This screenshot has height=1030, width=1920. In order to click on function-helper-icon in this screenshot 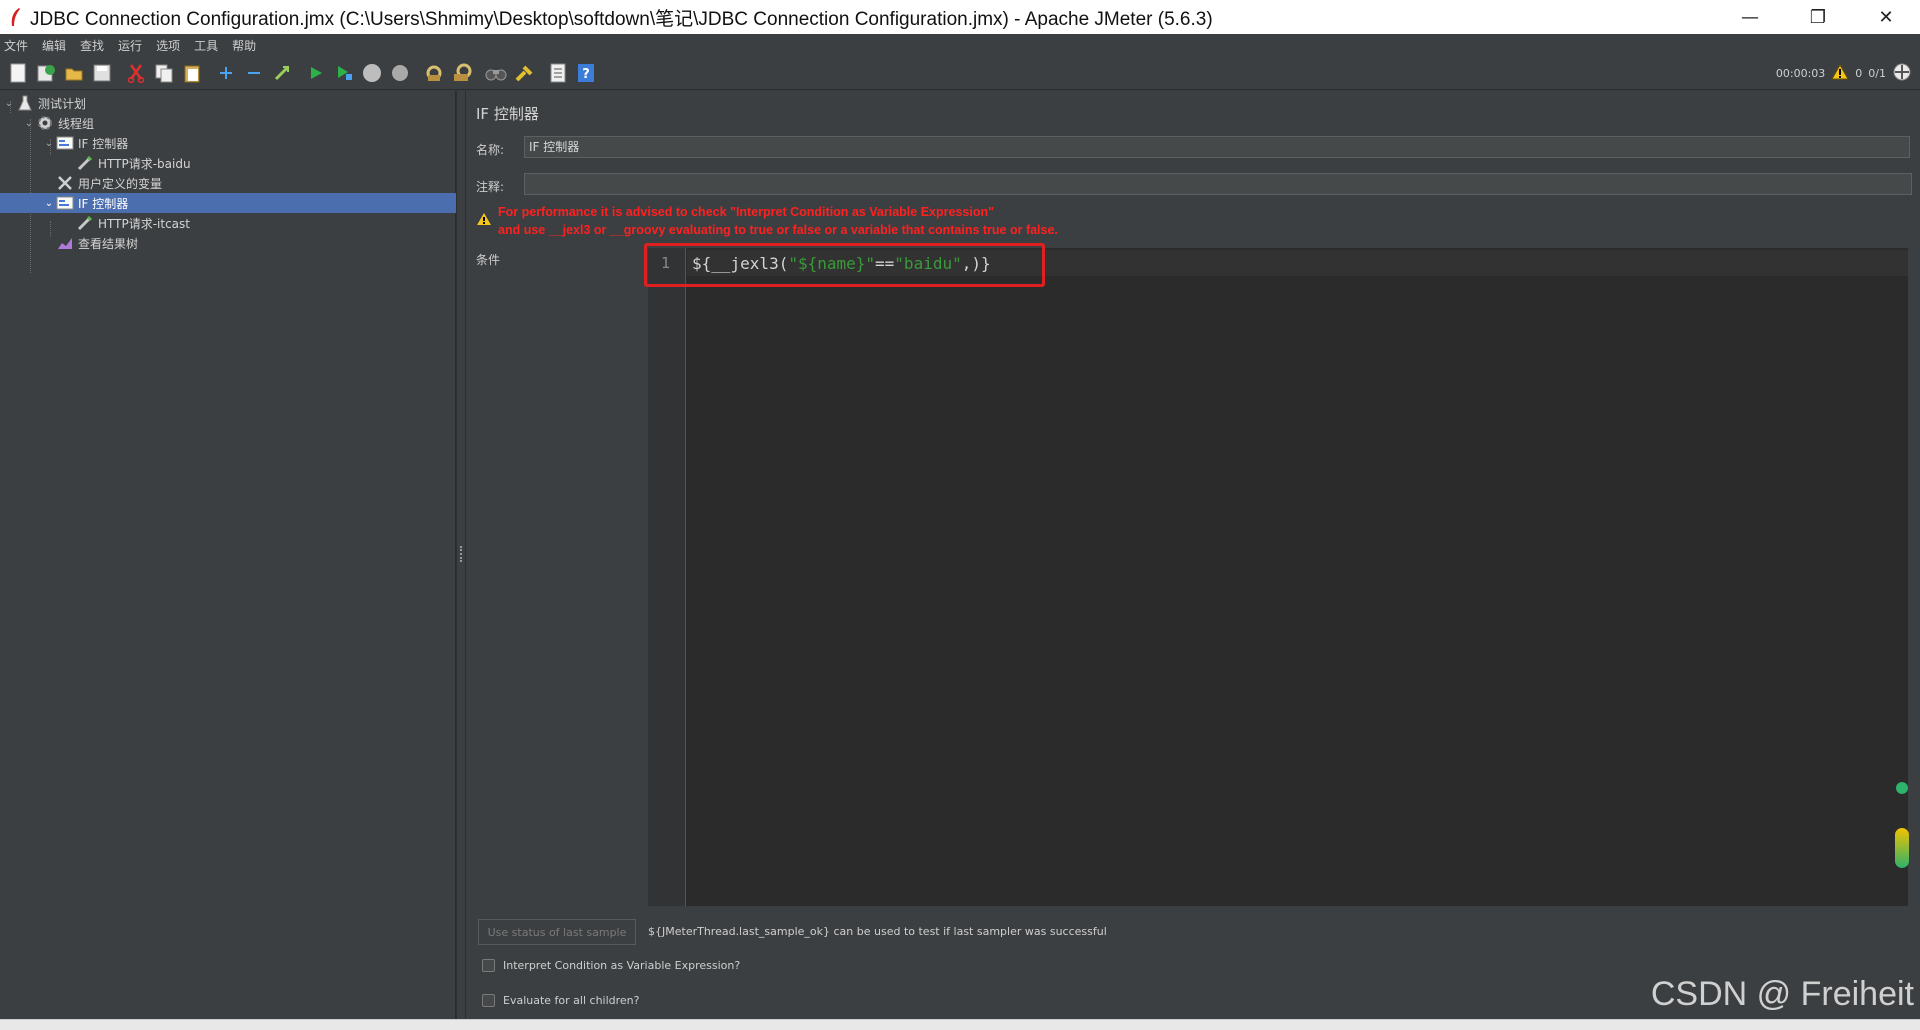, I will do `click(558, 73)`.